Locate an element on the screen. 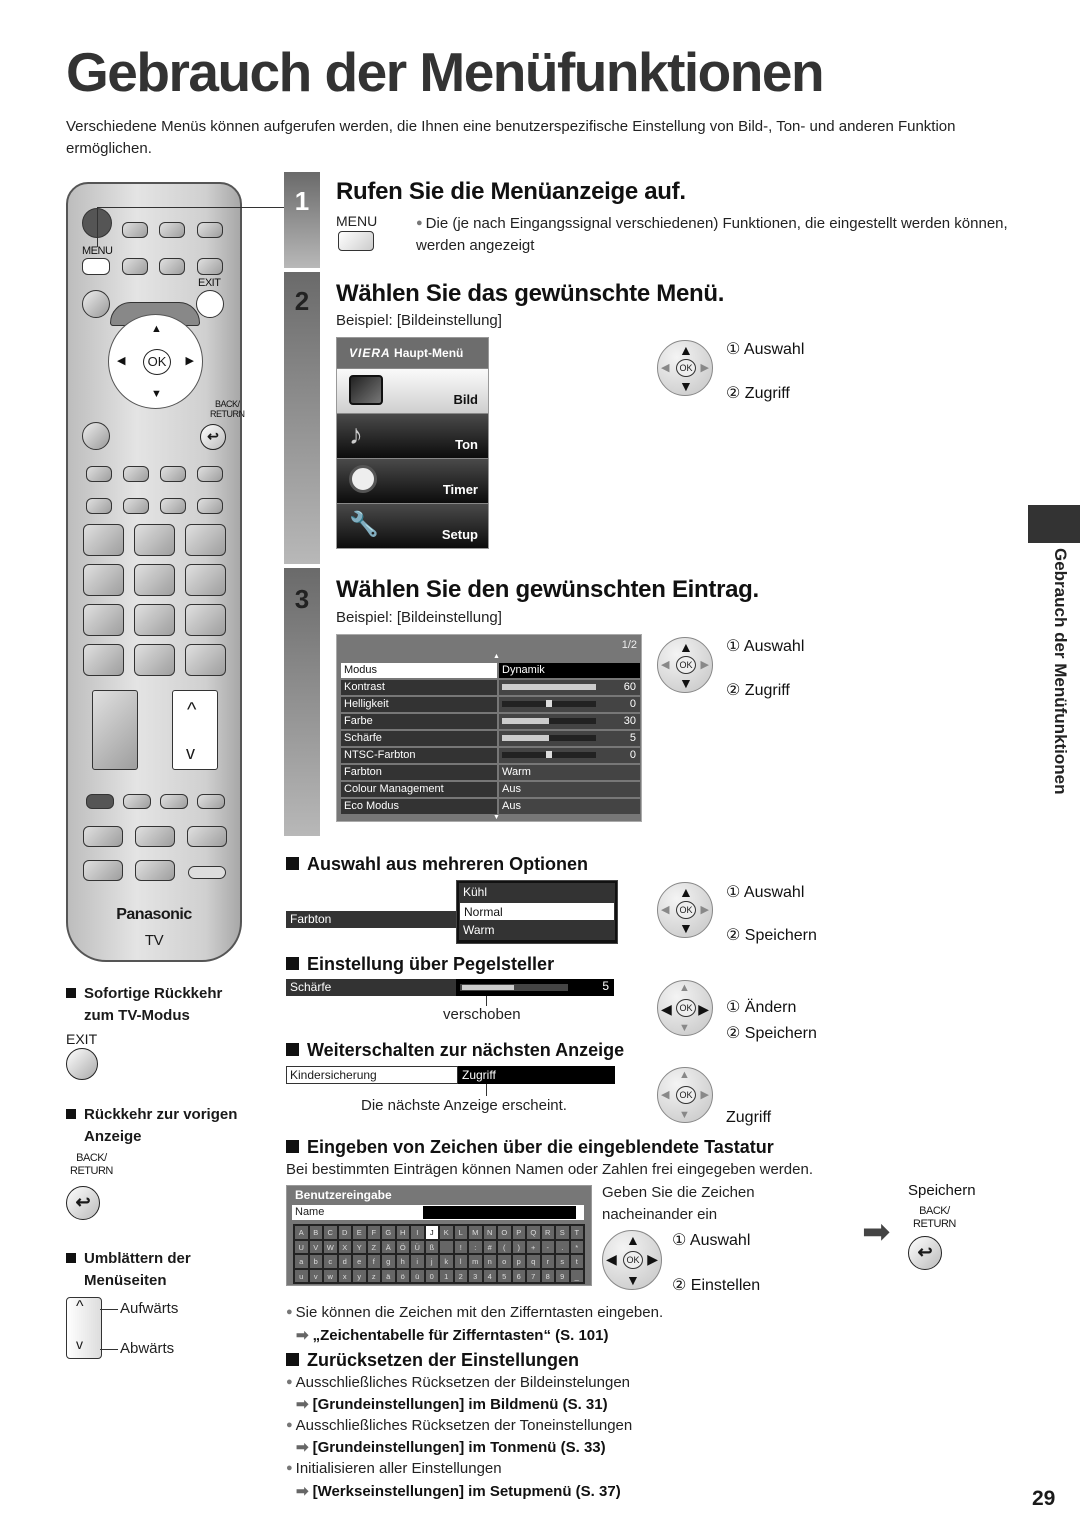 The image size is (1080, 1532). volume-button is located at coordinates (115, 730).